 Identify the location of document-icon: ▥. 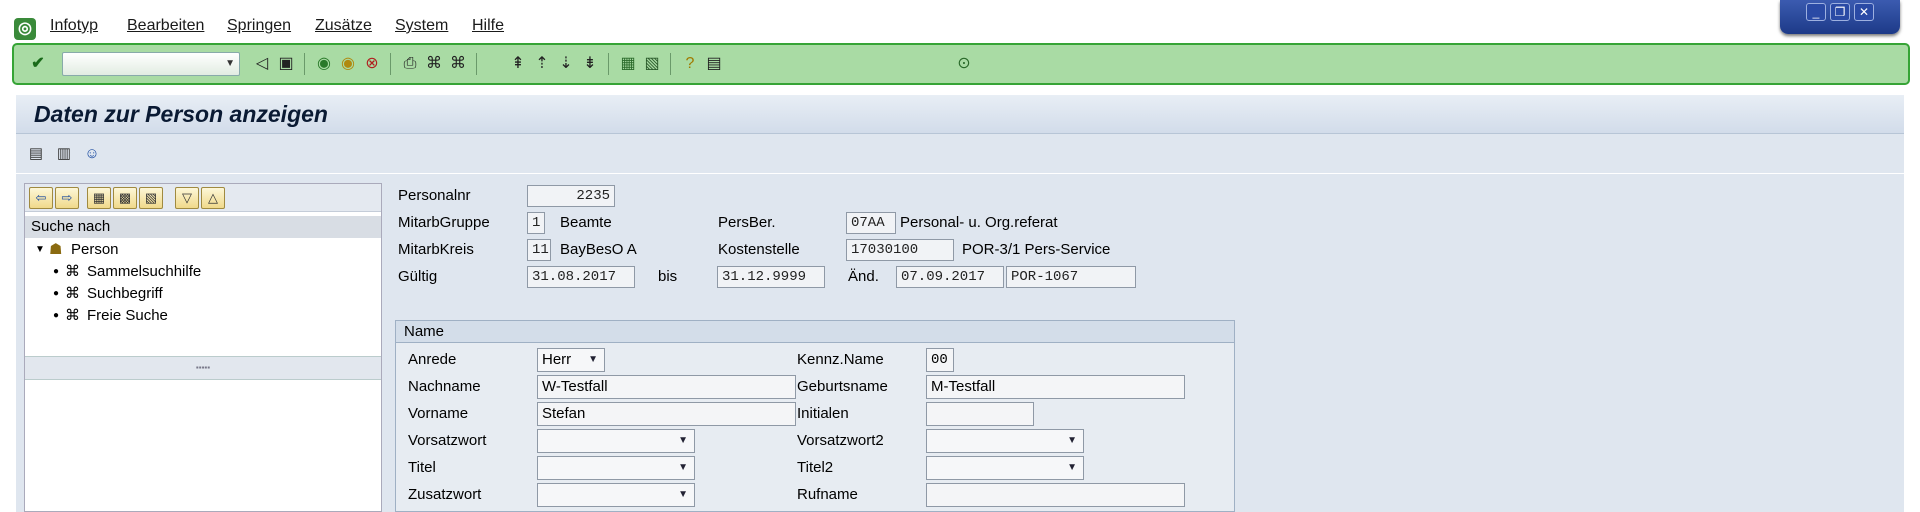
(64, 154).